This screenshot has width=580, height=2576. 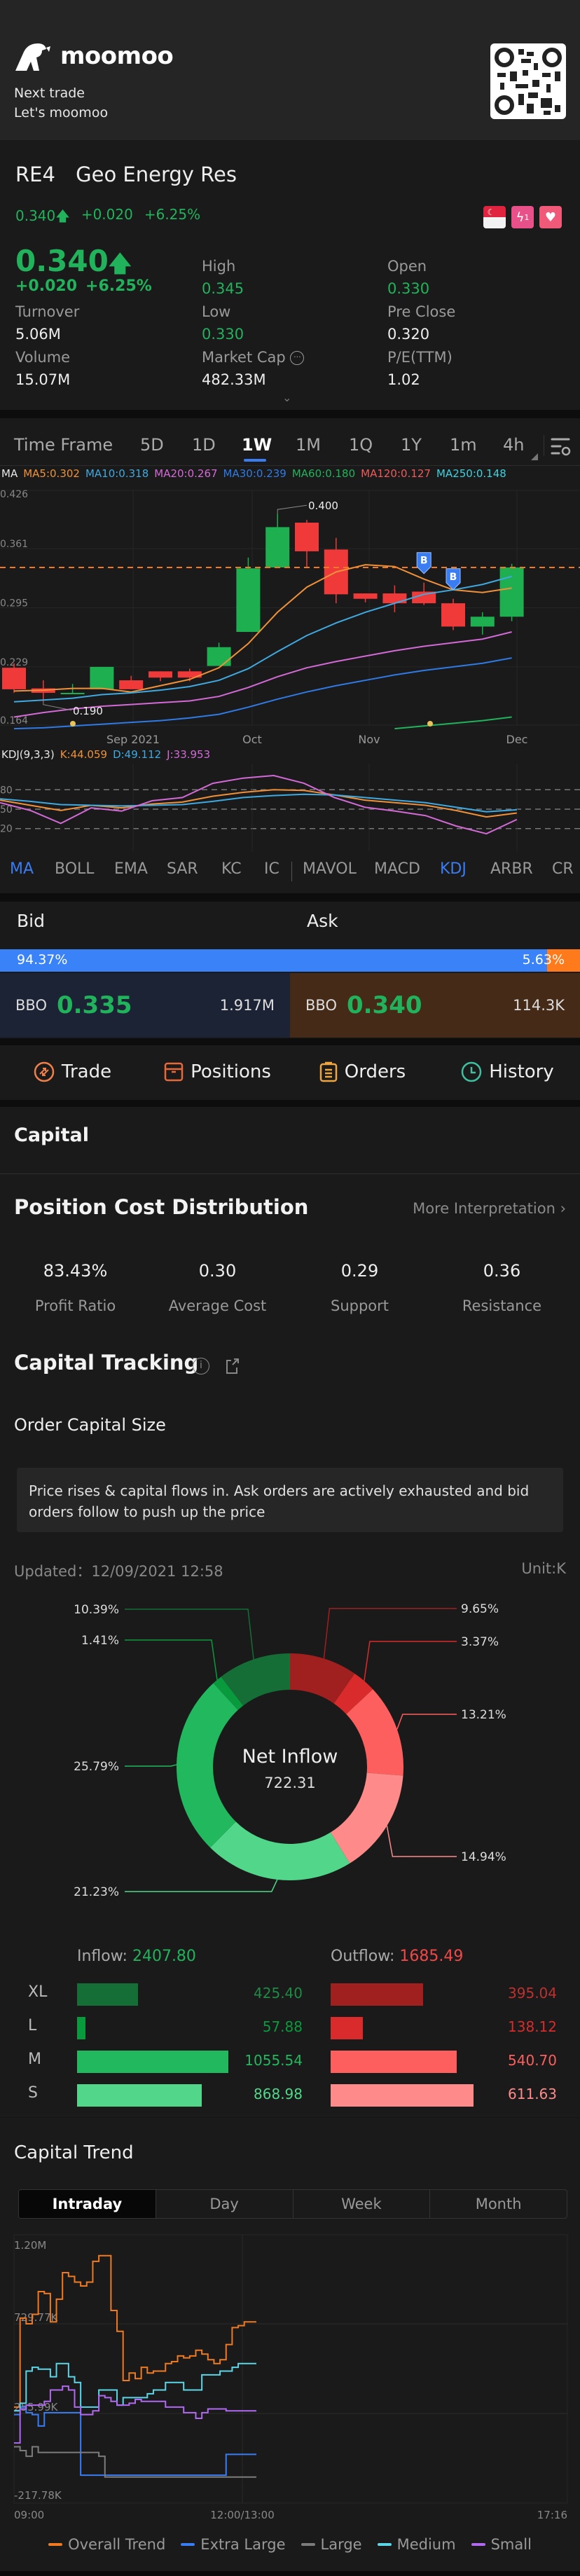 What do you see at coordinates (507, 1071) in the screenshot?
I see `history-button: History` at bounding box center [507, 1071].